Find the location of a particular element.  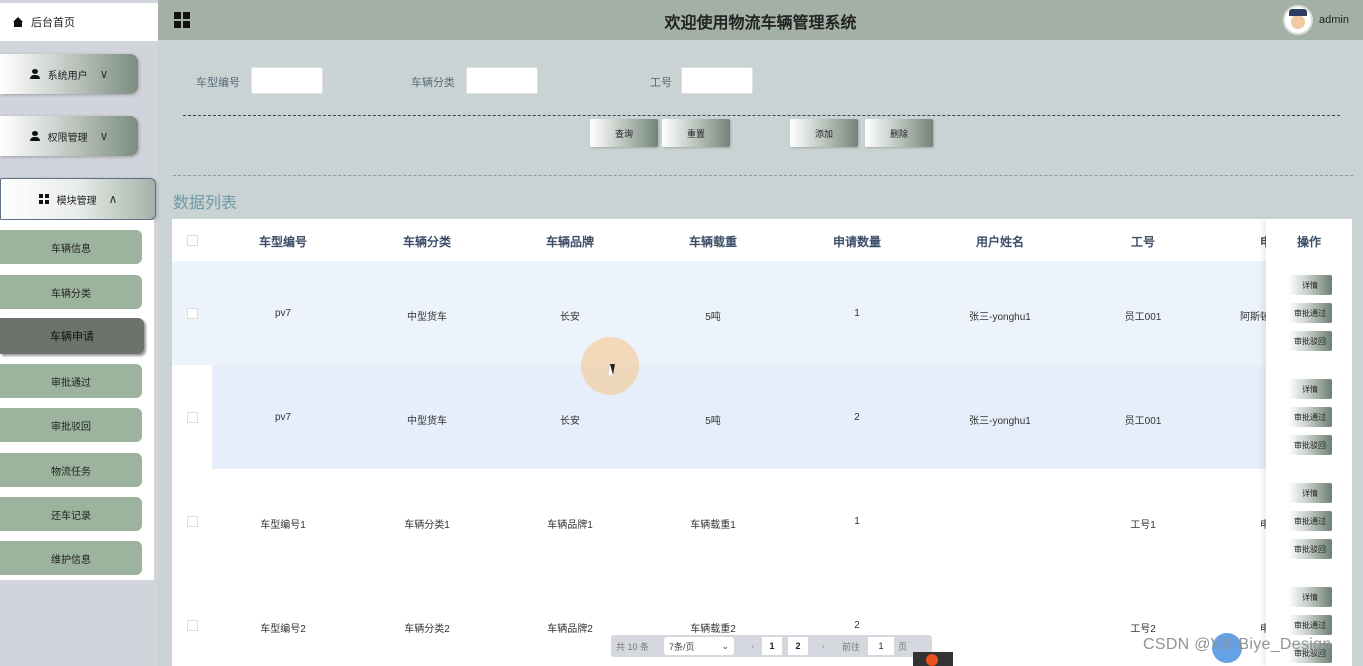

search-label-category: 车辆分类 is located at coordinates (433, 83).